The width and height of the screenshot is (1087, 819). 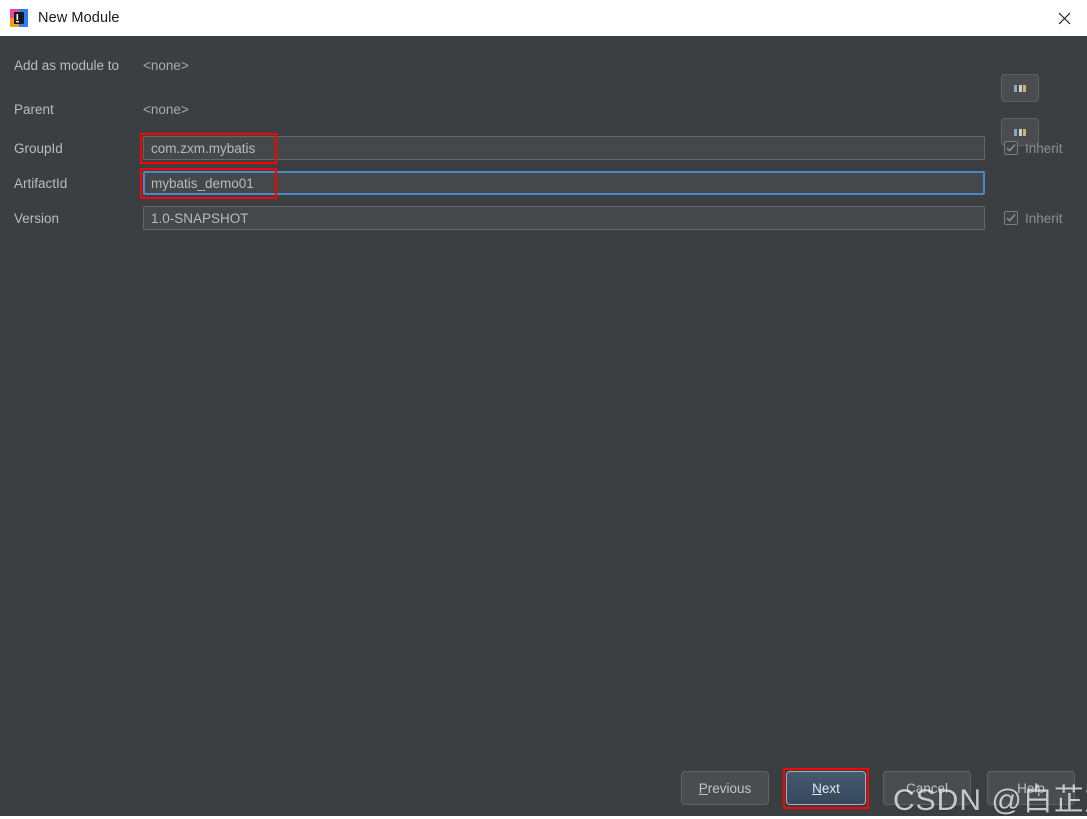 I want to click on label-artifactid: ArtifactId, so click(x=41, y=183).